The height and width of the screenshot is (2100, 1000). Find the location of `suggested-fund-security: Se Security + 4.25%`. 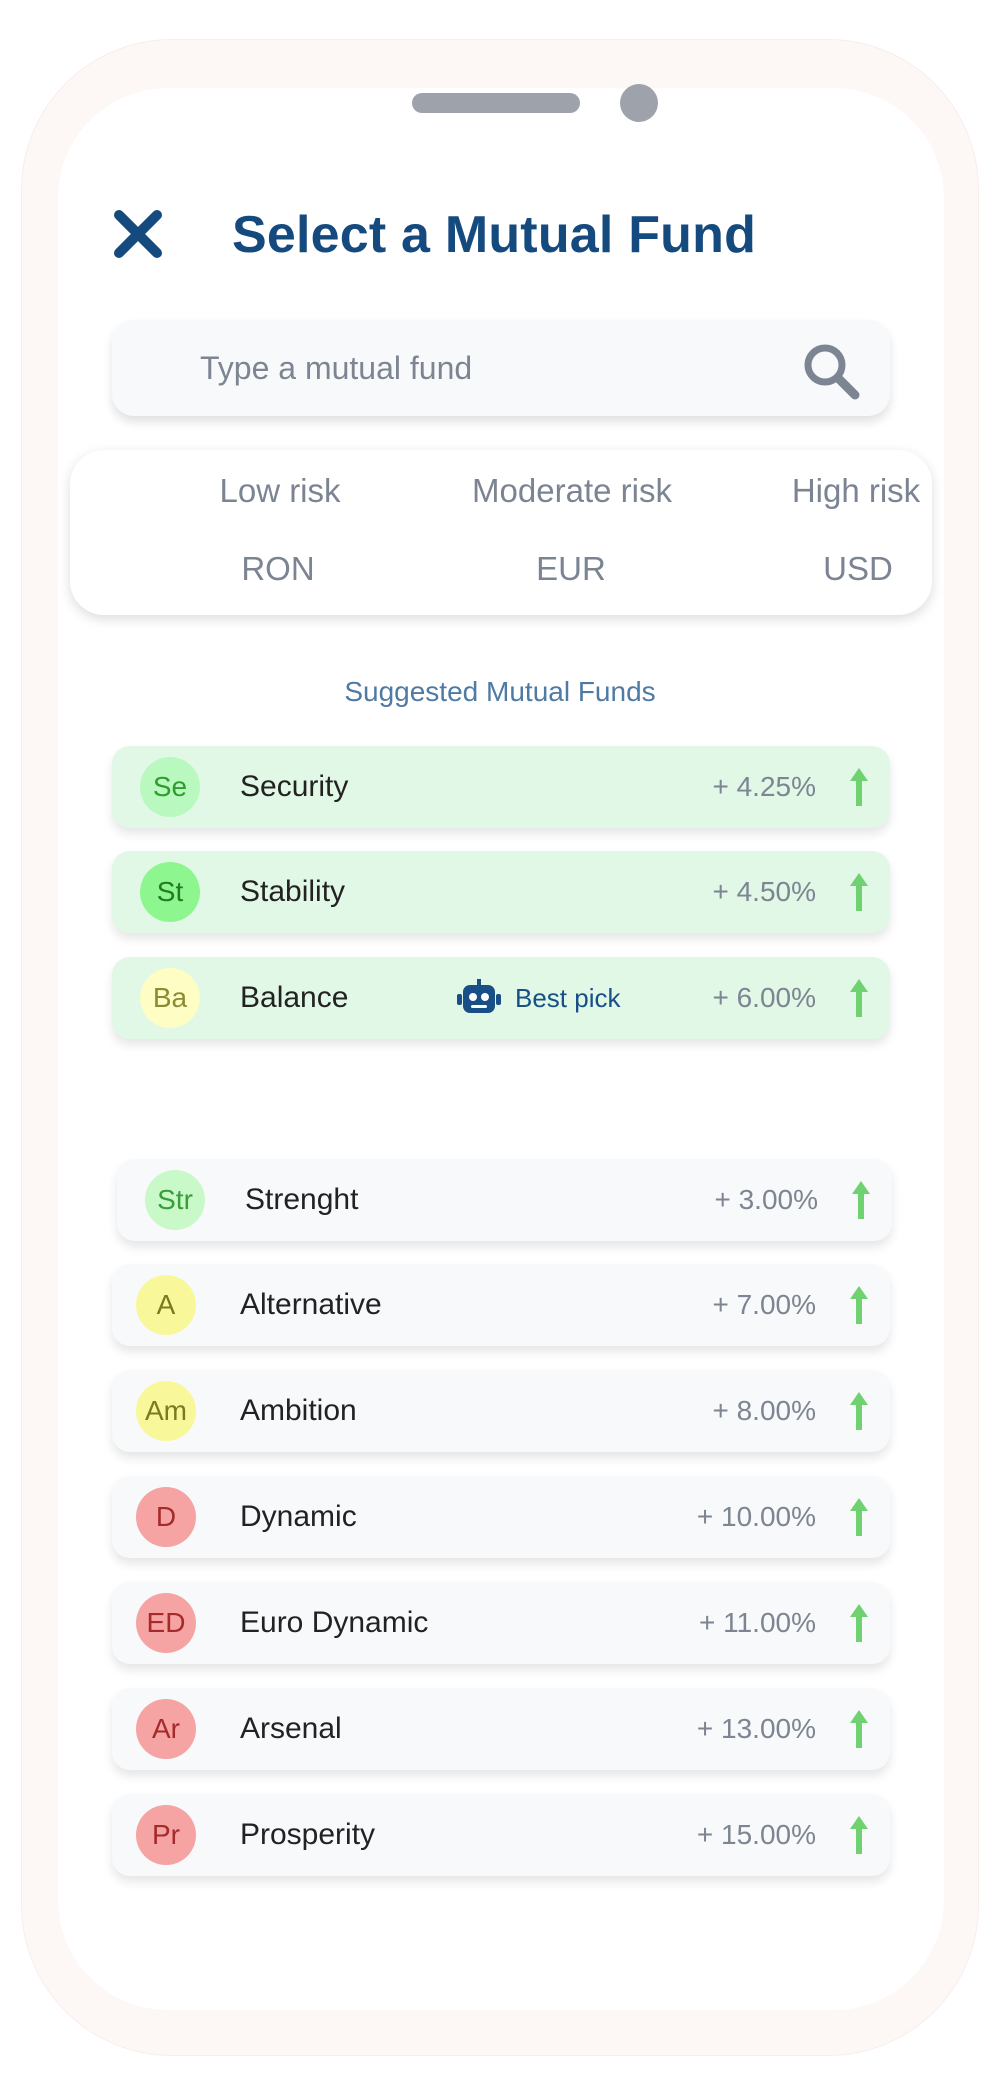

suggested-fund-security: Se Security + 4.25% is located at coordinates (501, 787).